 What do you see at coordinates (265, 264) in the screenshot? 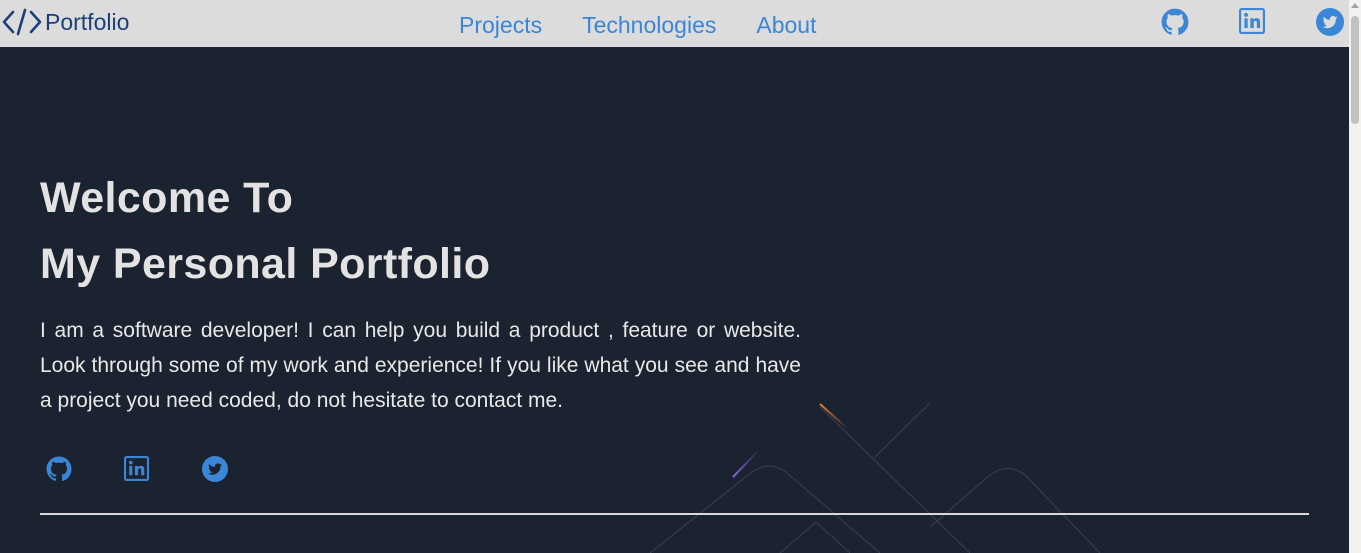
I see `hero-title-line2: My Personal Portfolio` at bounding box center [265, 264].